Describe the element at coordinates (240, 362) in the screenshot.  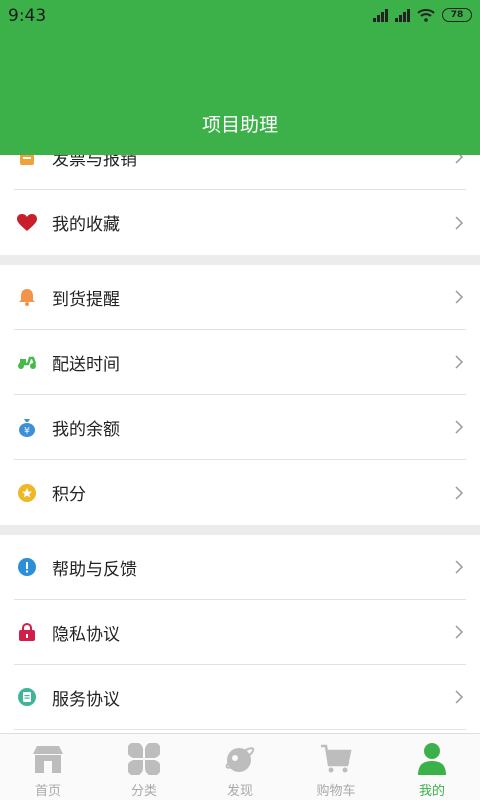
I see `list-item-delivery: 配送时间` at that location.